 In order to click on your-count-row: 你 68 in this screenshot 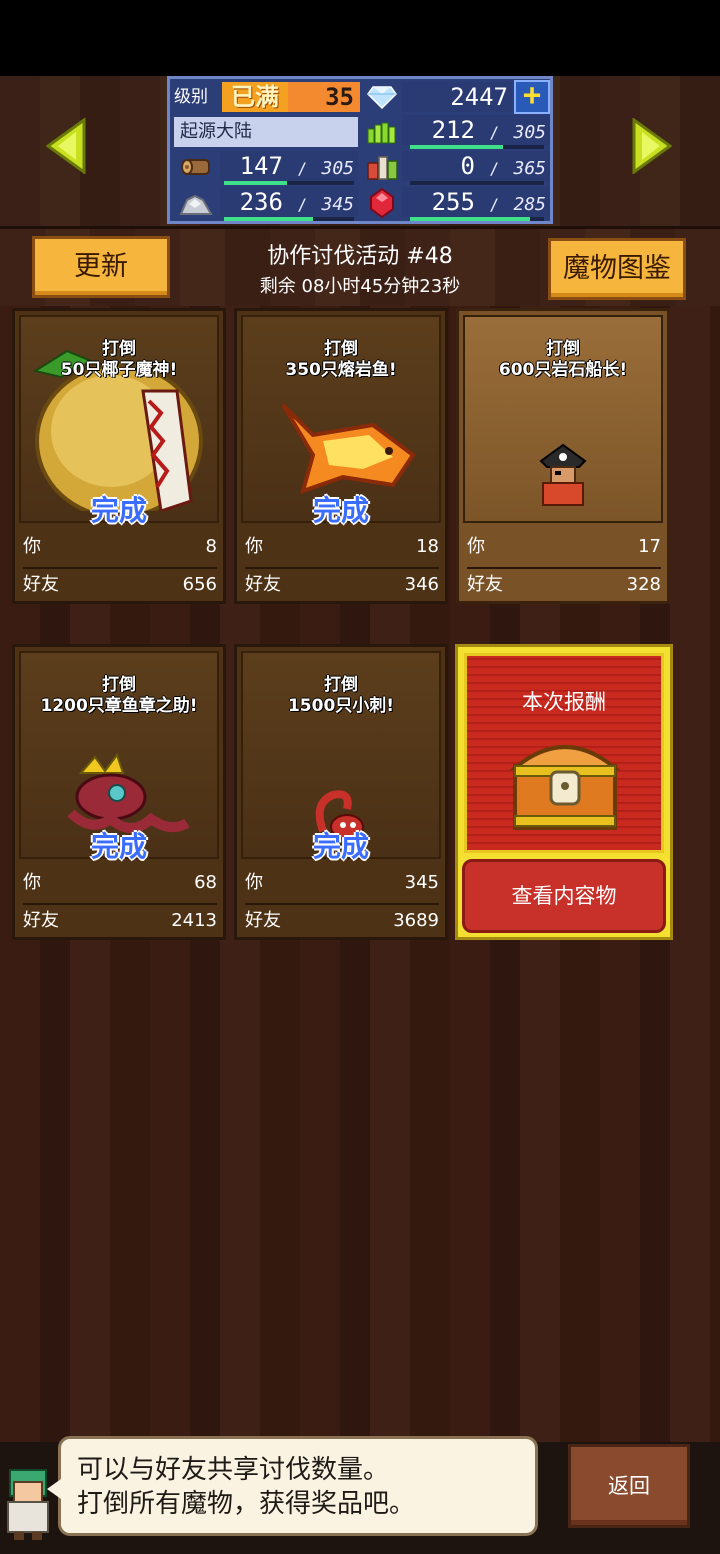, I will do `click(120, 883)`.